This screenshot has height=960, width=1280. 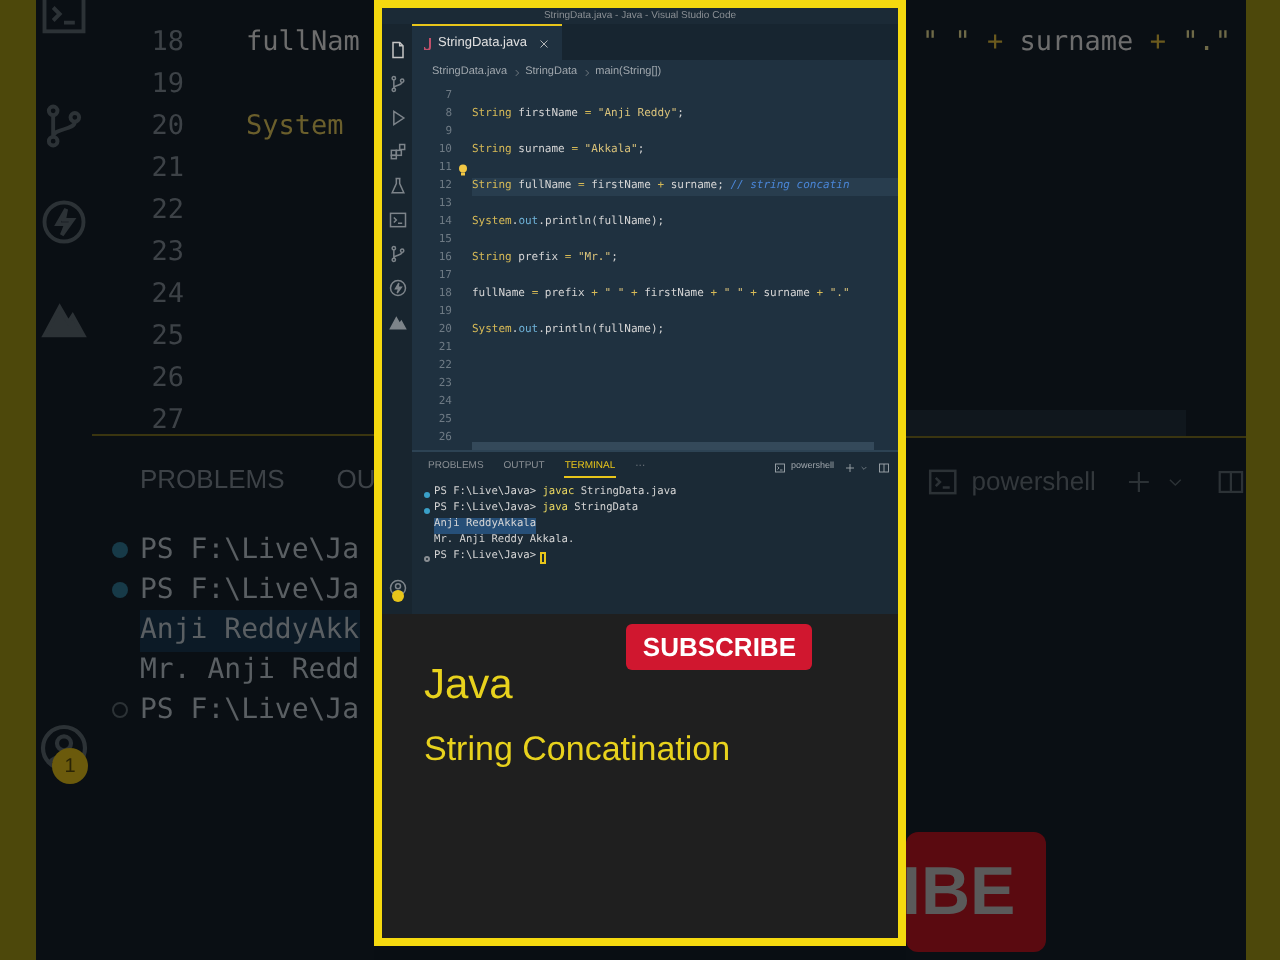 I want to click on video-subtitle: String Concatination, so click(x=578, y=750).